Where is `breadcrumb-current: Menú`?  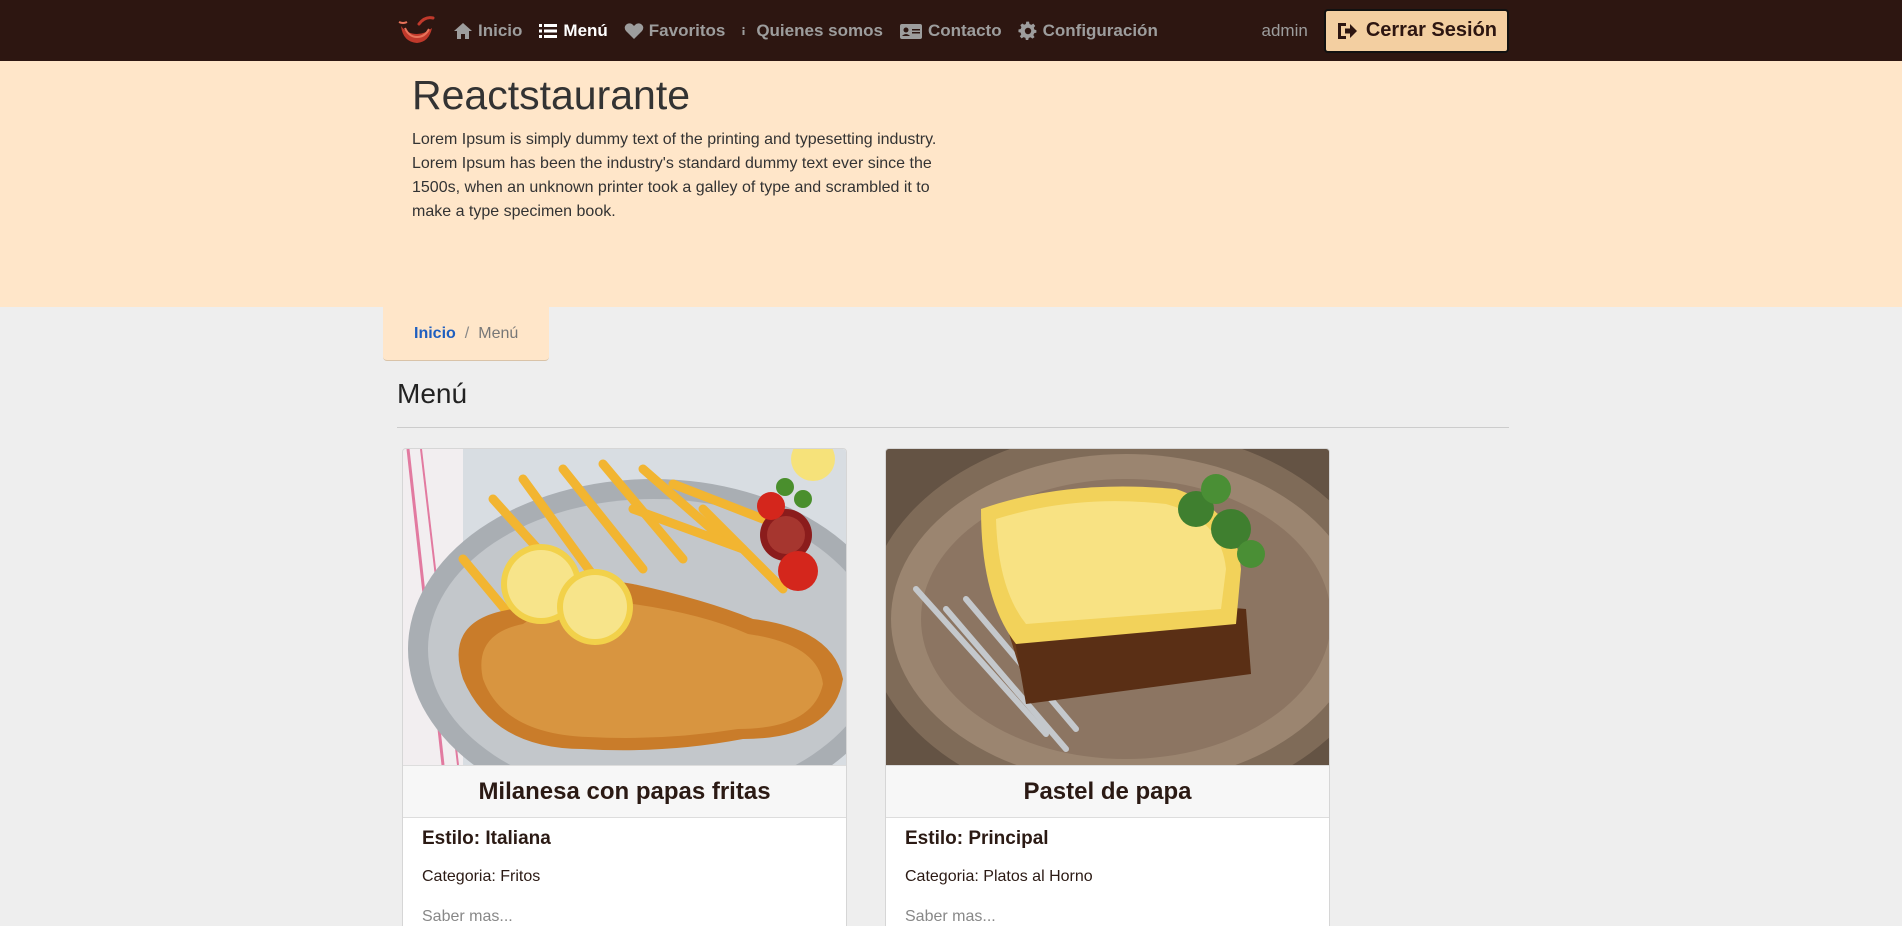 breadcrumb-current: Menú is located at coordinates (498, 333).